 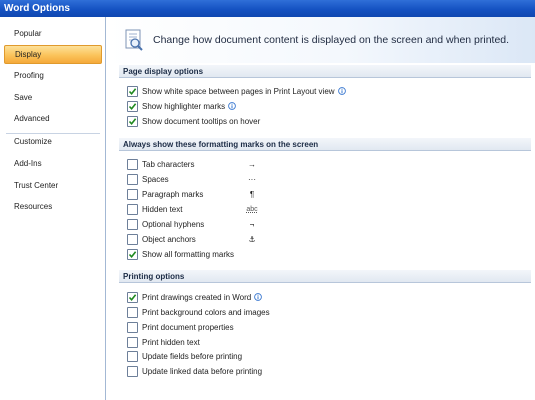 I want to click on label-object-anchors: Object anchors, so click(x=169, y=239).